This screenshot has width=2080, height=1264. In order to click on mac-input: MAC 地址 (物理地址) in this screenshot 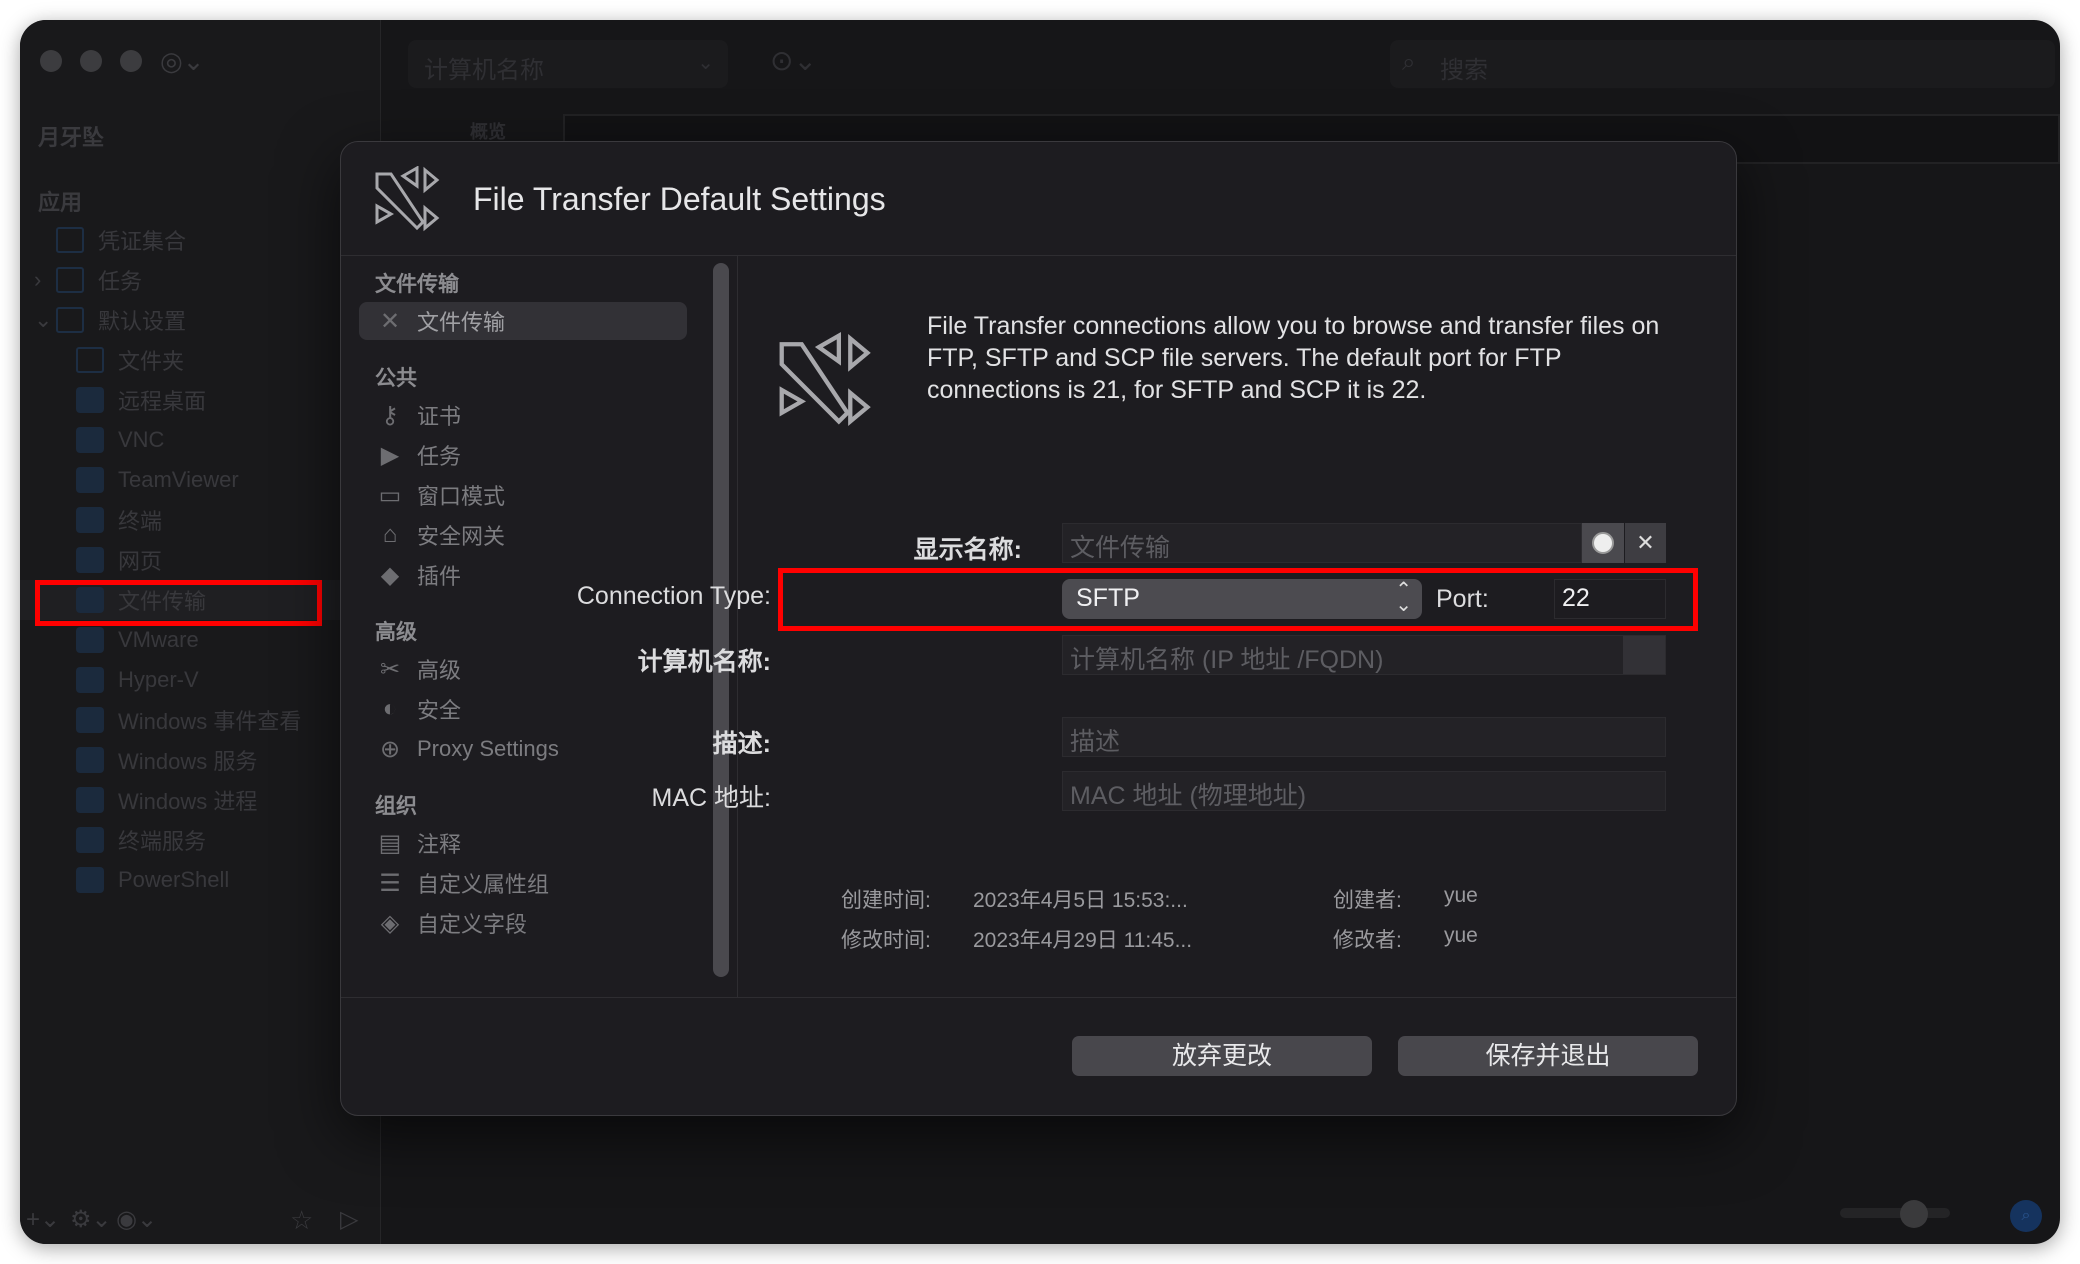, I will do `click(1364, 791)`.